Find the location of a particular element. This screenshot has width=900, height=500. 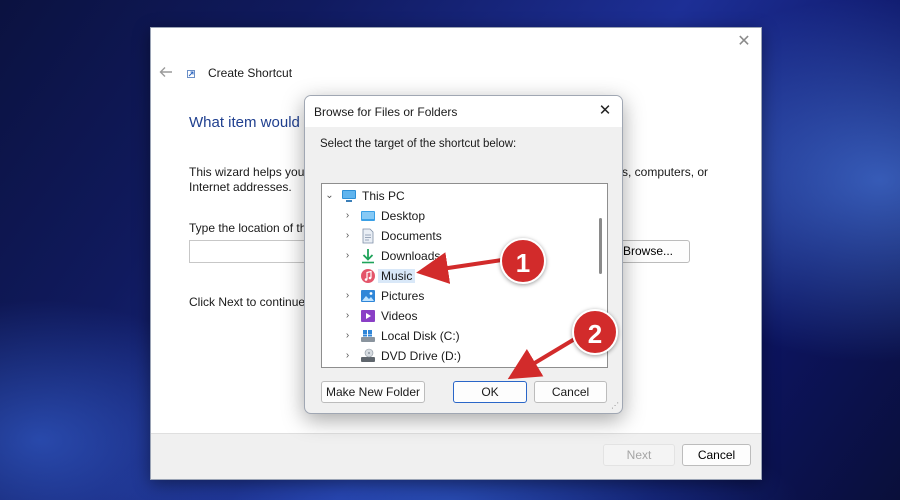

next-instruction: Click Next to continue. is located at coordinates (248, 302).